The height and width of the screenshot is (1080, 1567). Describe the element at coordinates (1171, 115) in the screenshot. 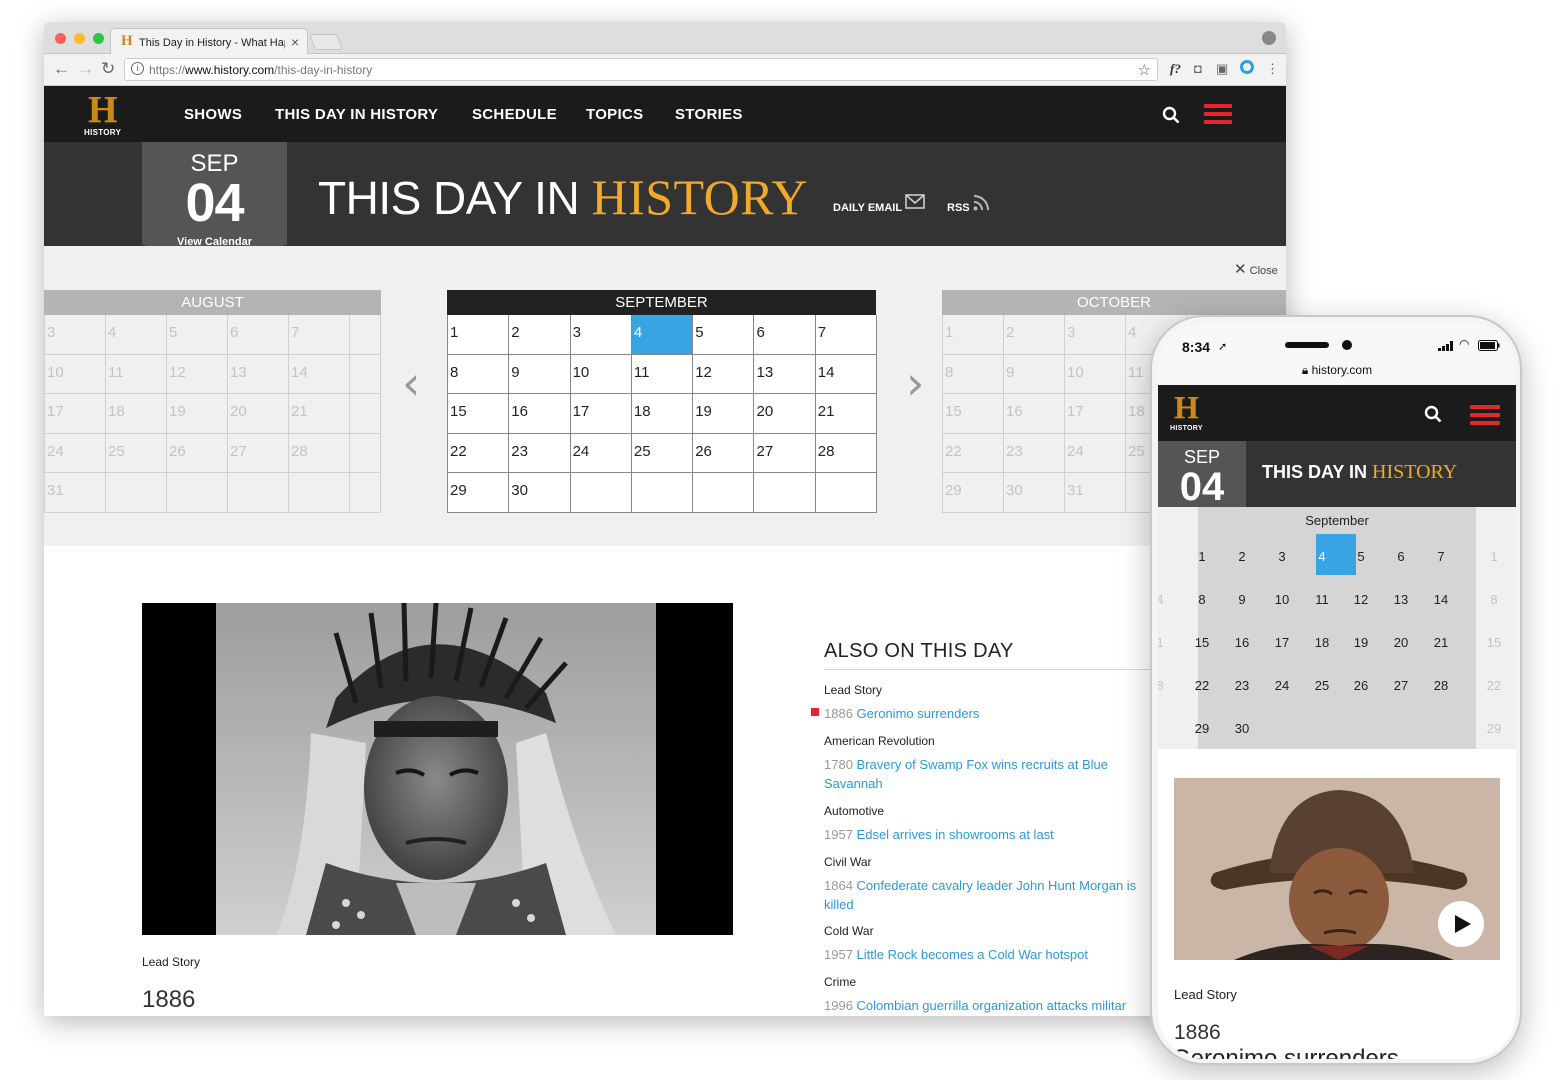

I see `search-icon` at that location.